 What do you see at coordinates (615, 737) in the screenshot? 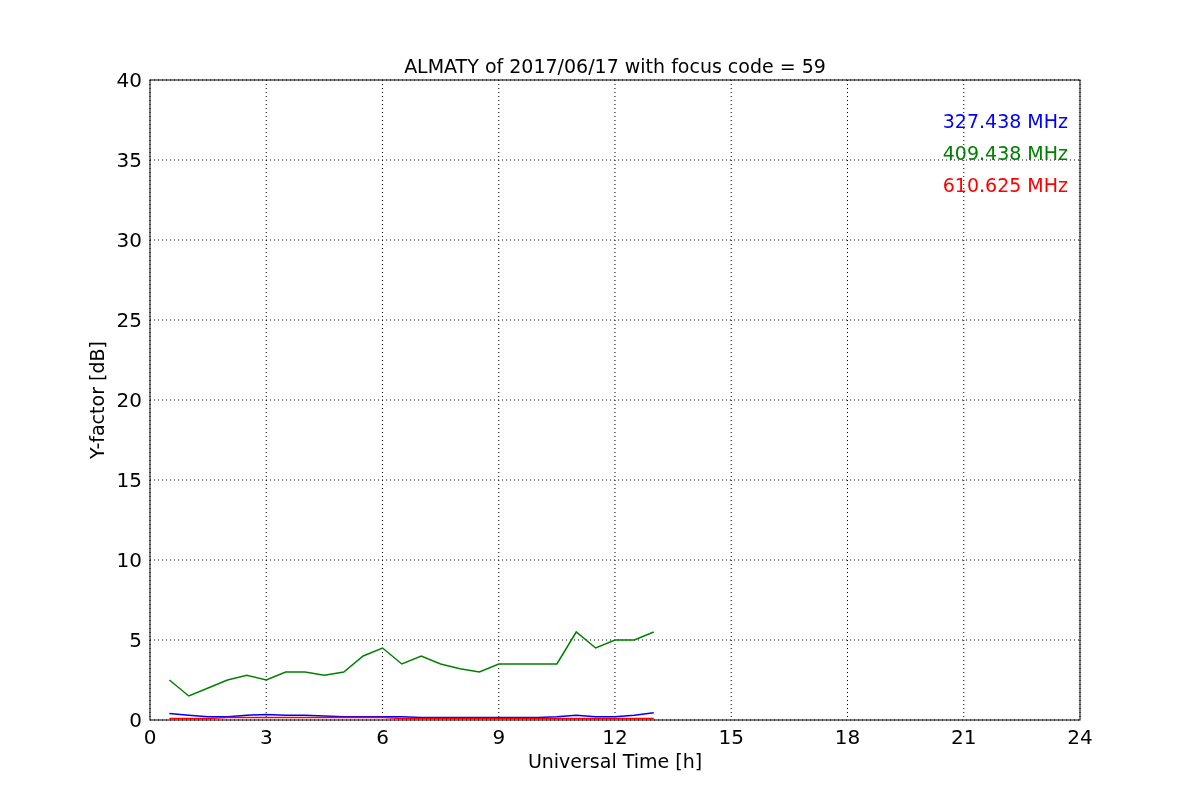
I see `tick-label: 12` at bounding box center [615, 737].